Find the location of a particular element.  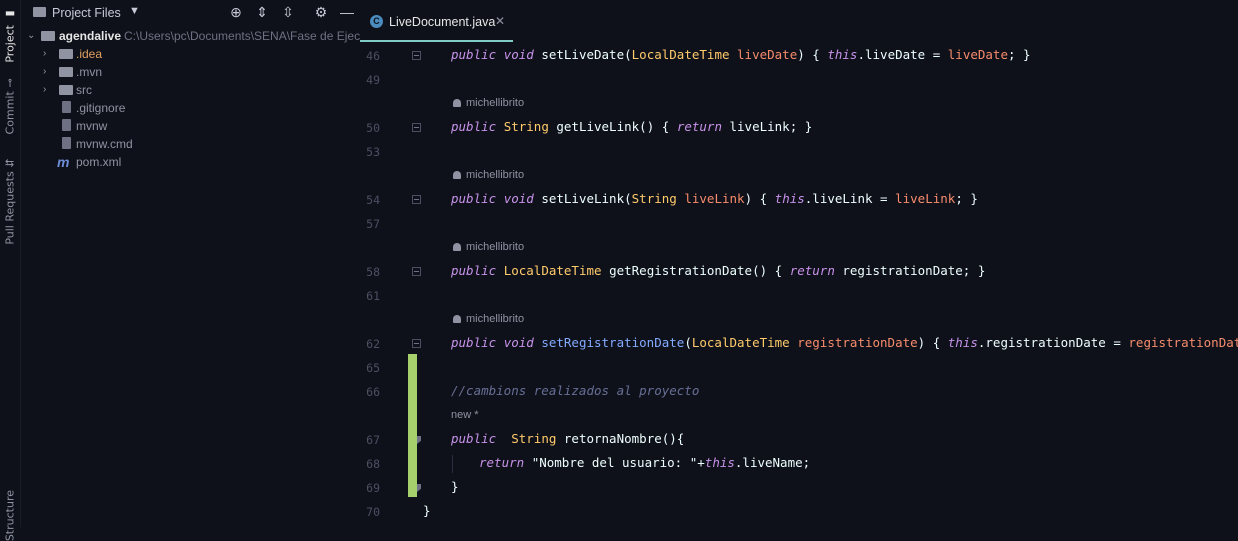

line-number: 65 is located at coordinates (373, 368).